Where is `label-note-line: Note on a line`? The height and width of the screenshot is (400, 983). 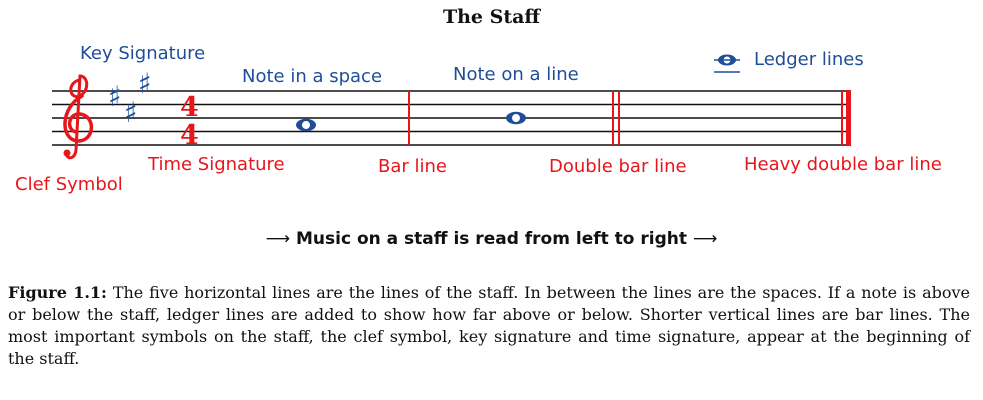
label-note-line: Note on a line is located at coordinates (516, 74).